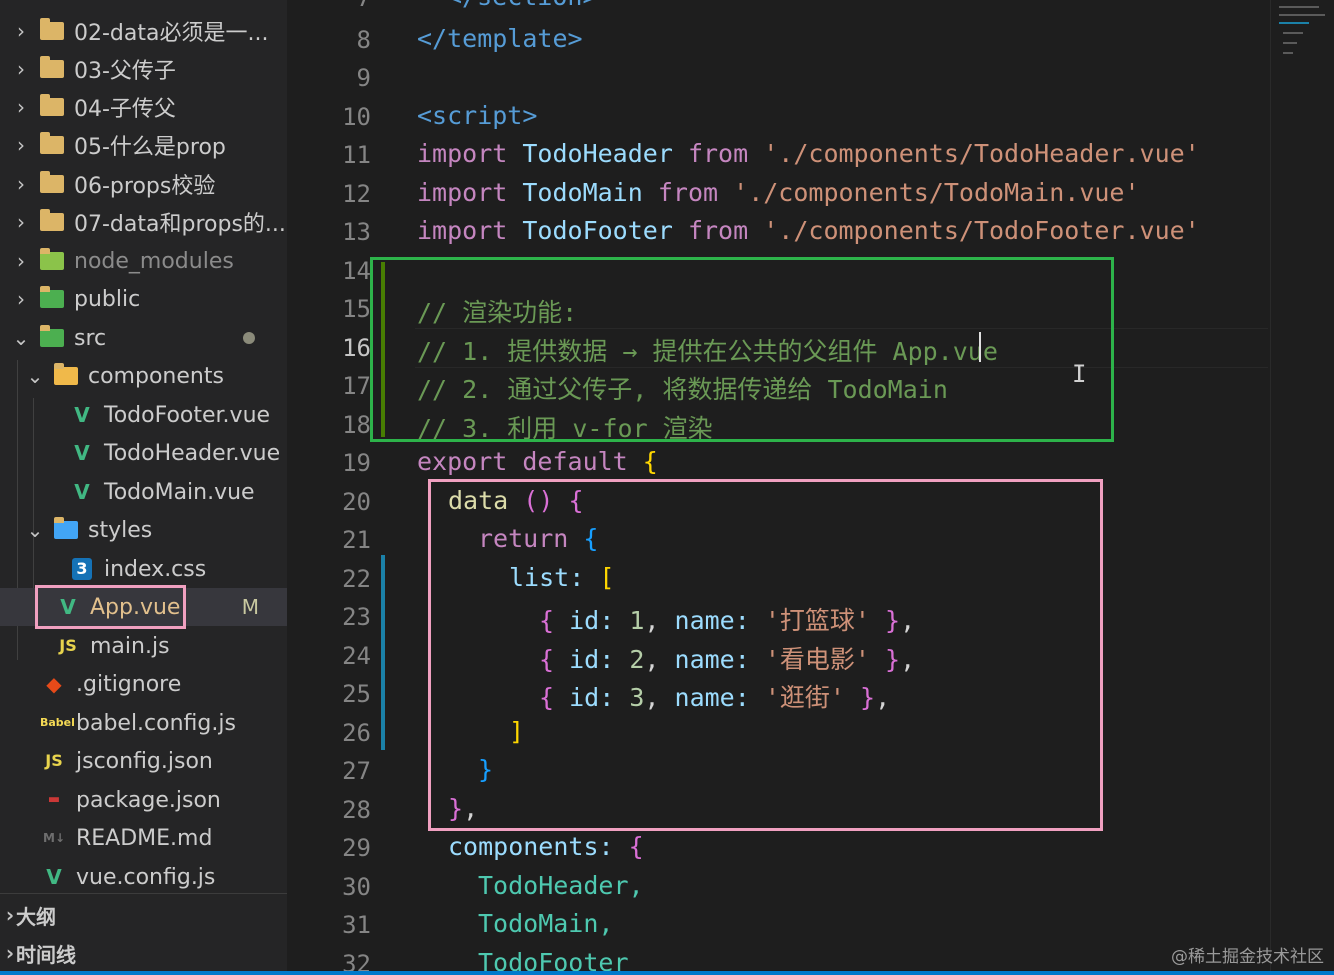 The height and width of the screenshot is (975, 1334). I want to click on status-bar-edge, so click(667, 973).